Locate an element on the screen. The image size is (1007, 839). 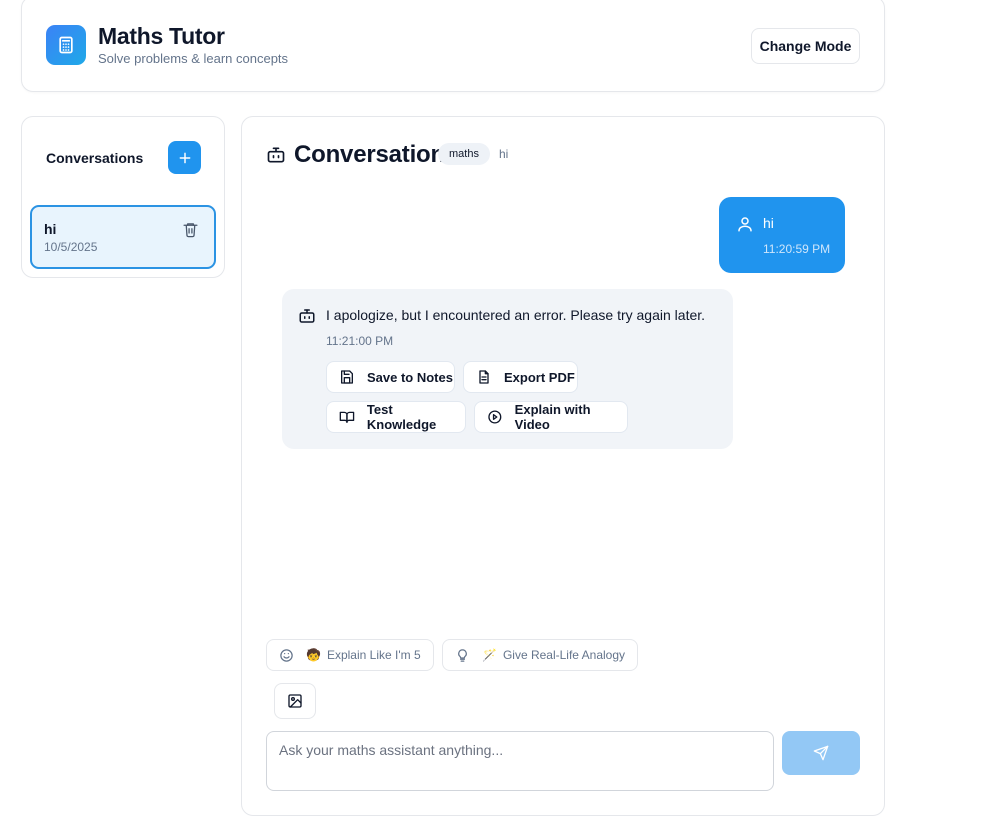
explain-like-im-5-chip: 🧒 Explain Like I'm 5 is located at coordinates (350, 655).